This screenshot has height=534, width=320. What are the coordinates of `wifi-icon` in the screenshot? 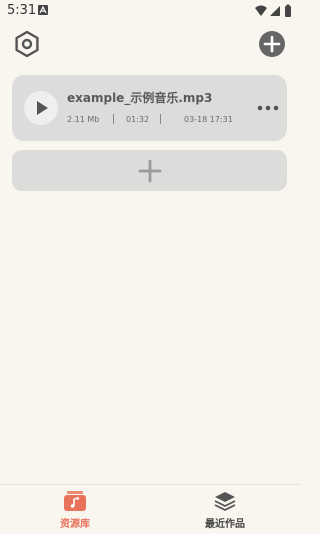 It's located at (261, 10).